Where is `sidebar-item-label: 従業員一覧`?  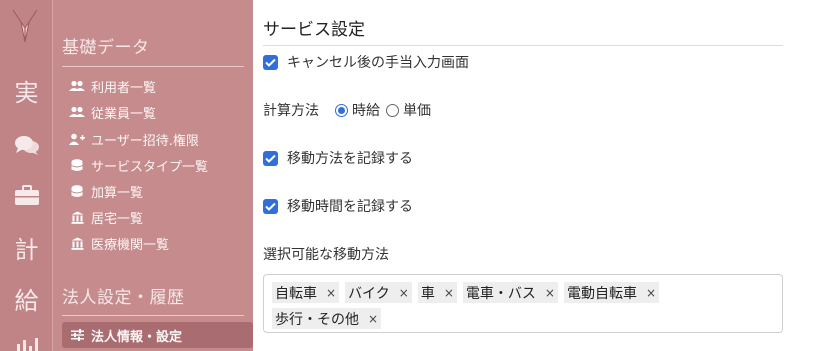 sidebar-item-label: 従業員一覧 is located at coordinates (124, 114).